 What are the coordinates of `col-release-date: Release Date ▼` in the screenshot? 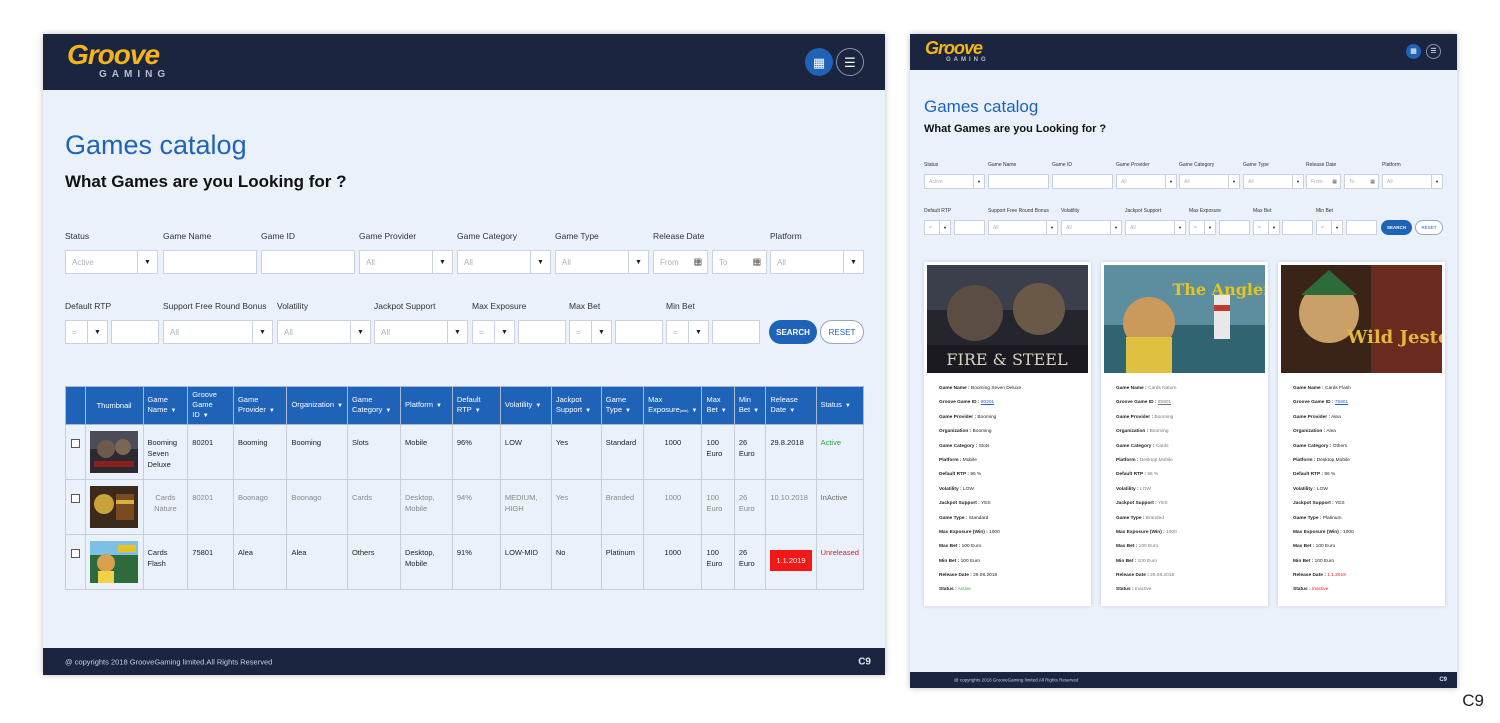 It's located at (791, 405).